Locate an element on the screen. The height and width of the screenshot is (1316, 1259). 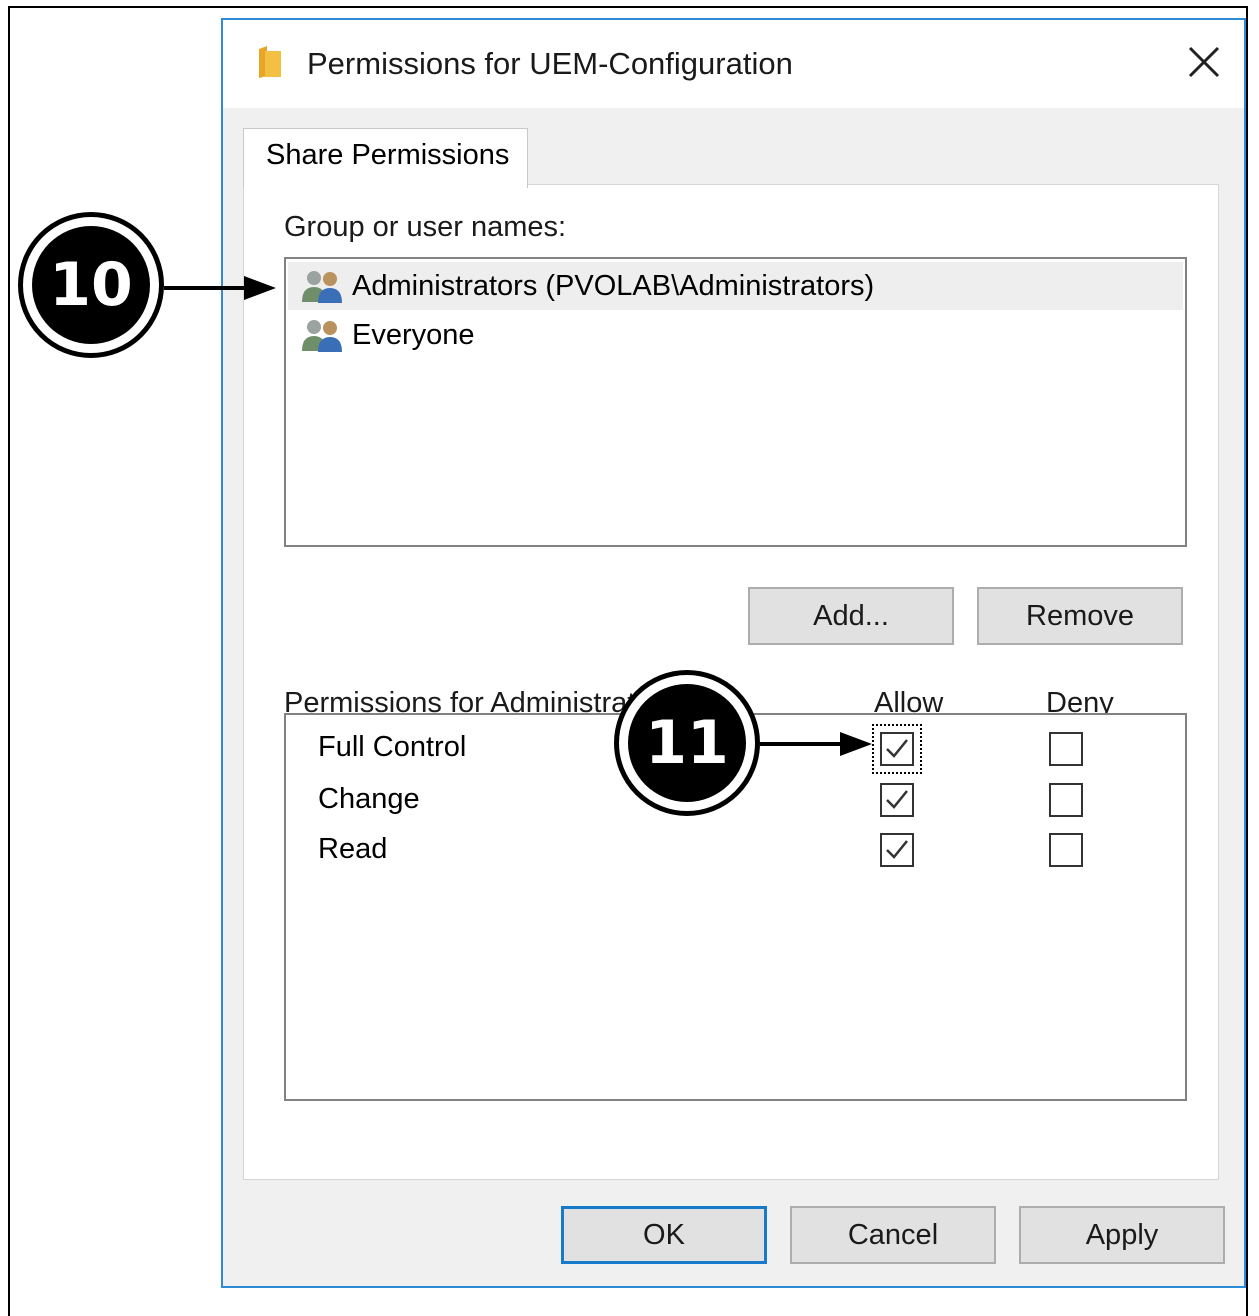
permission-name-read: Read is located at coordinates (353, 849).